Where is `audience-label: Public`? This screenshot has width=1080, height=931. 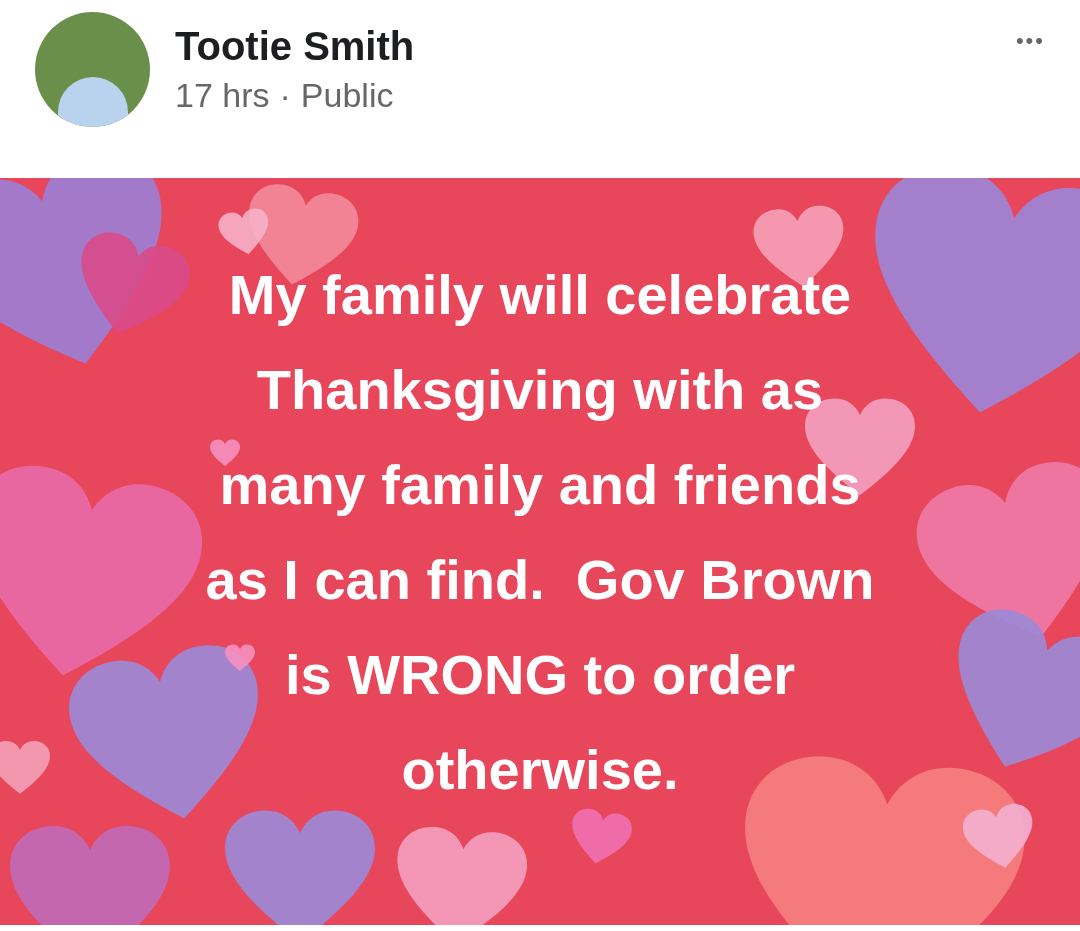 audience-label: Public is located at coordinates (347, 95).